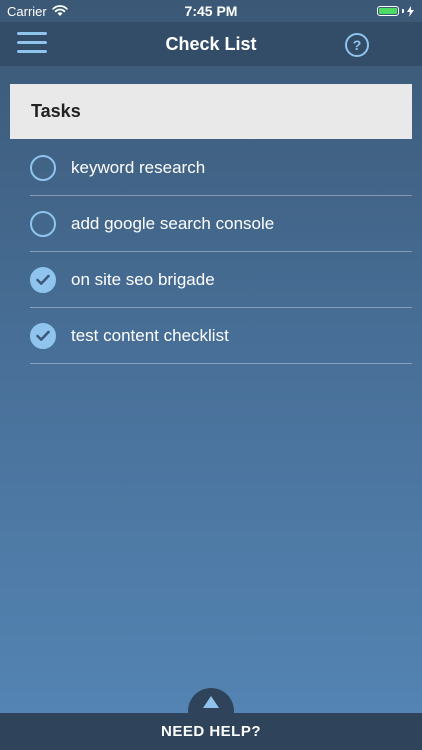 This screenshot has height=750, width=422. Describe the element at coordinates (211, 111) in the screenshot. I see `tasks-section-header: Tasks` at that location.